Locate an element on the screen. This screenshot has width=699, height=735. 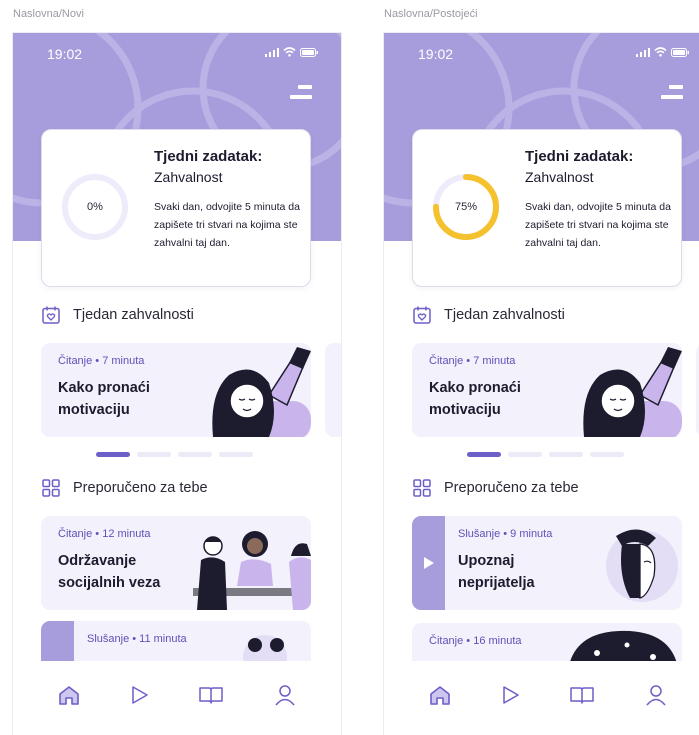
card-title: Održavanje socijalnih veza is located at coordinates (109, 572).